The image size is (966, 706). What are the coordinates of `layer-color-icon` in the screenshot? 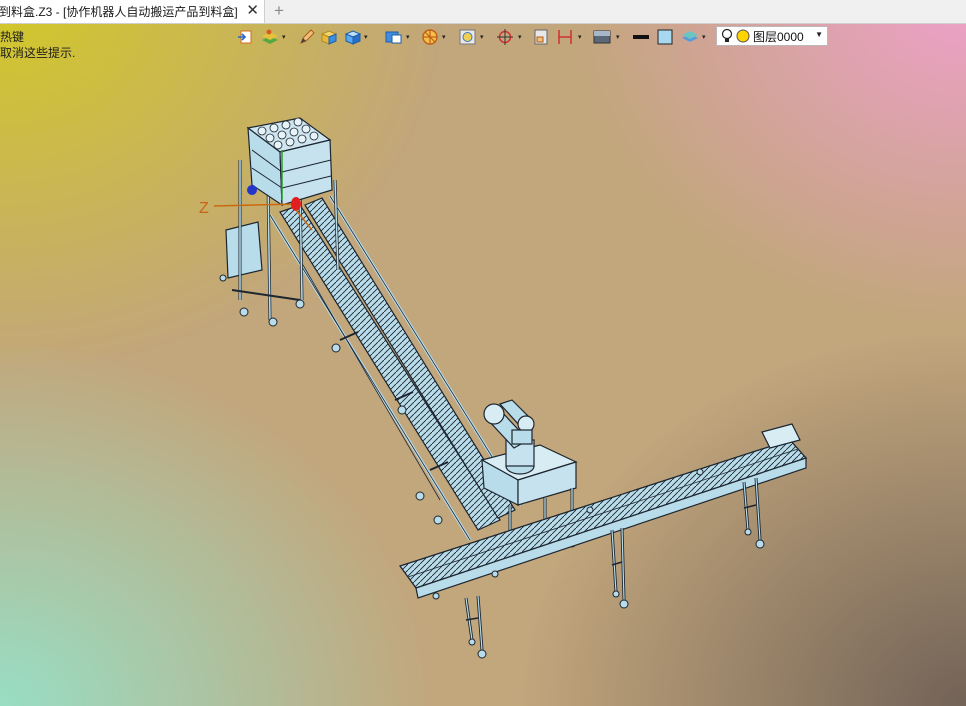 It's located at (743, 36).